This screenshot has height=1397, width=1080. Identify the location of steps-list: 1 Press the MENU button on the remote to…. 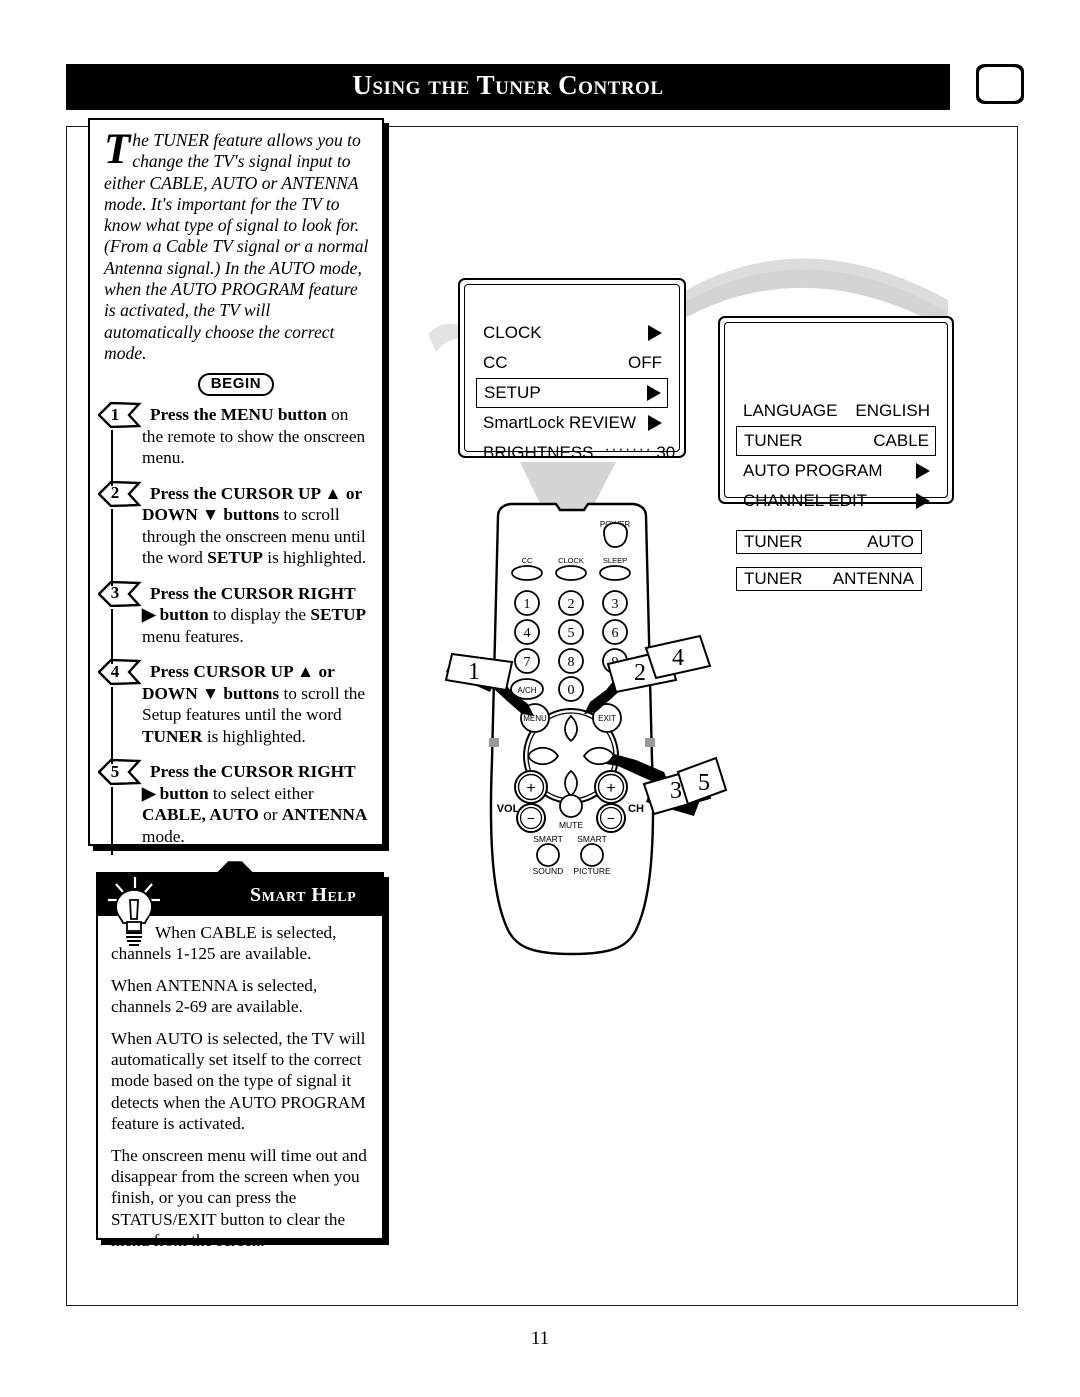
(236, 646).